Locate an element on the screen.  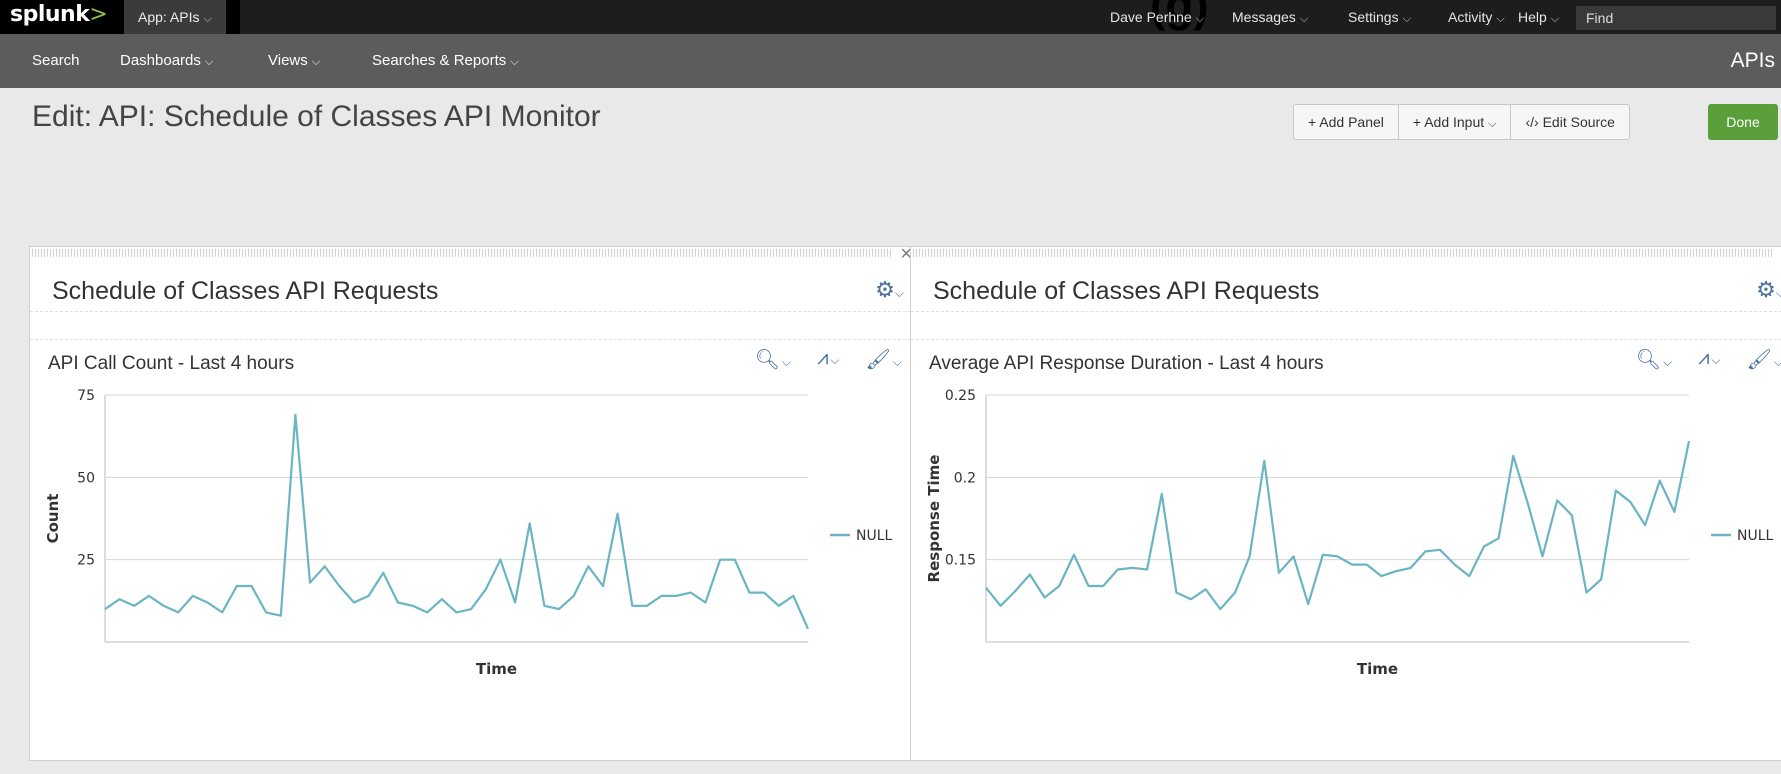
user-menu: Dave Perhne ⌵ is located at coordinates (1157, 17).